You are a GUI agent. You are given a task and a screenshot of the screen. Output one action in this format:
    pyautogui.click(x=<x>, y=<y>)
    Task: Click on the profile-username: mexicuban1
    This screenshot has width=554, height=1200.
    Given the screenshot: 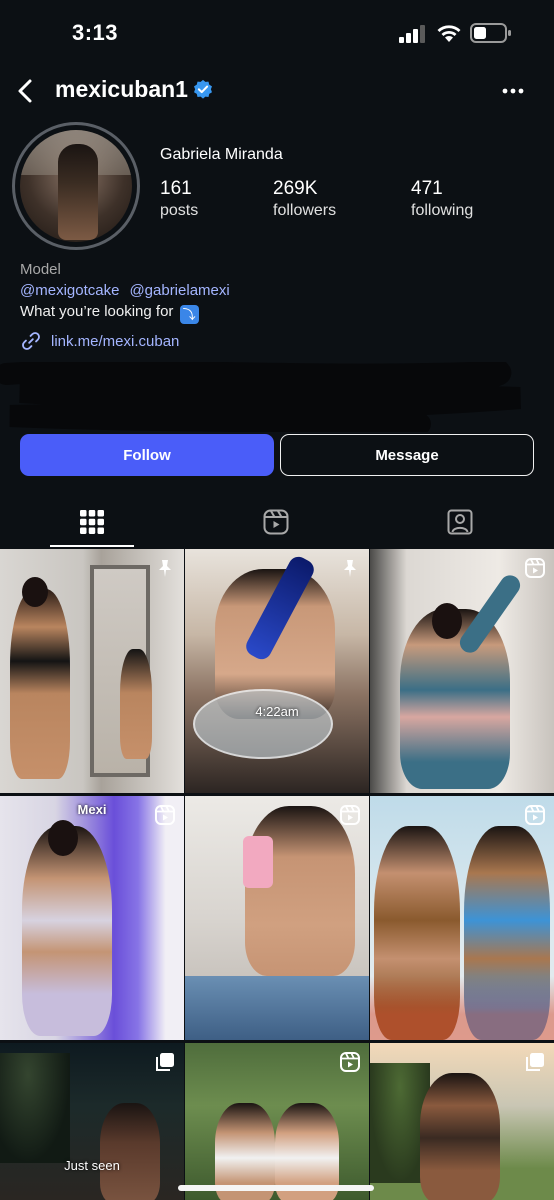 What is the action you would take?
    pyautogui.click(x=121, y=89)
    